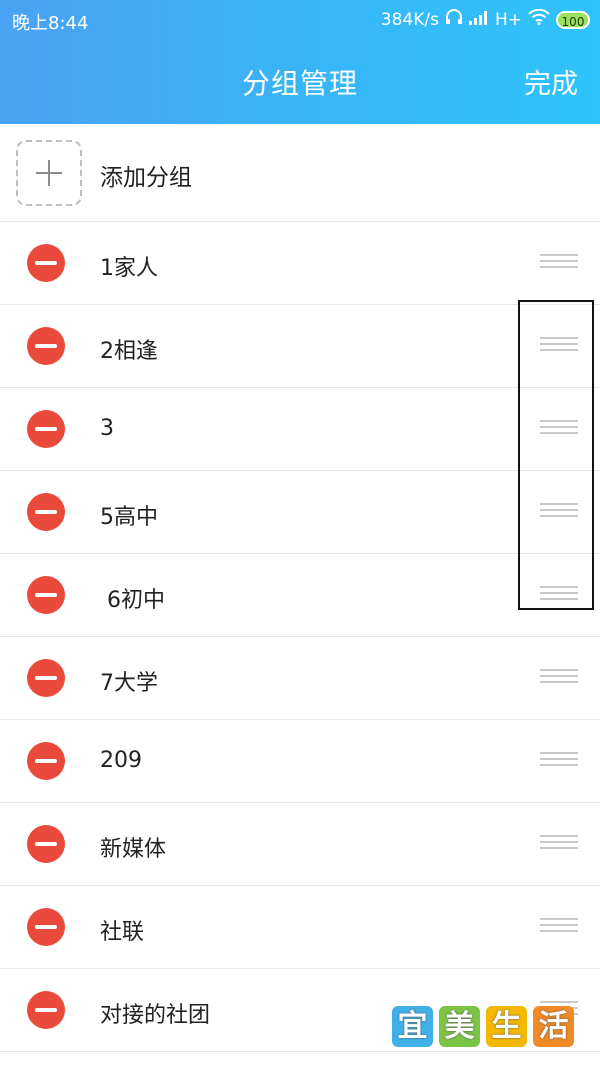 The image size is (600, 1067). Describe the element at coordinates (155, 1015) in the screenshot. I see `group-name: 对接的社团` at that location.